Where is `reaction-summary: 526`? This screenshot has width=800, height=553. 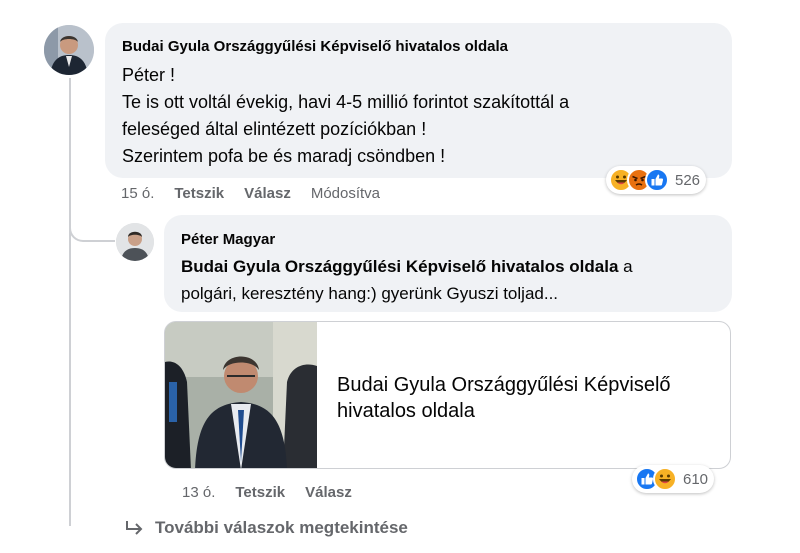 reaction-summary: 526 is located at coordinates (656, 180).